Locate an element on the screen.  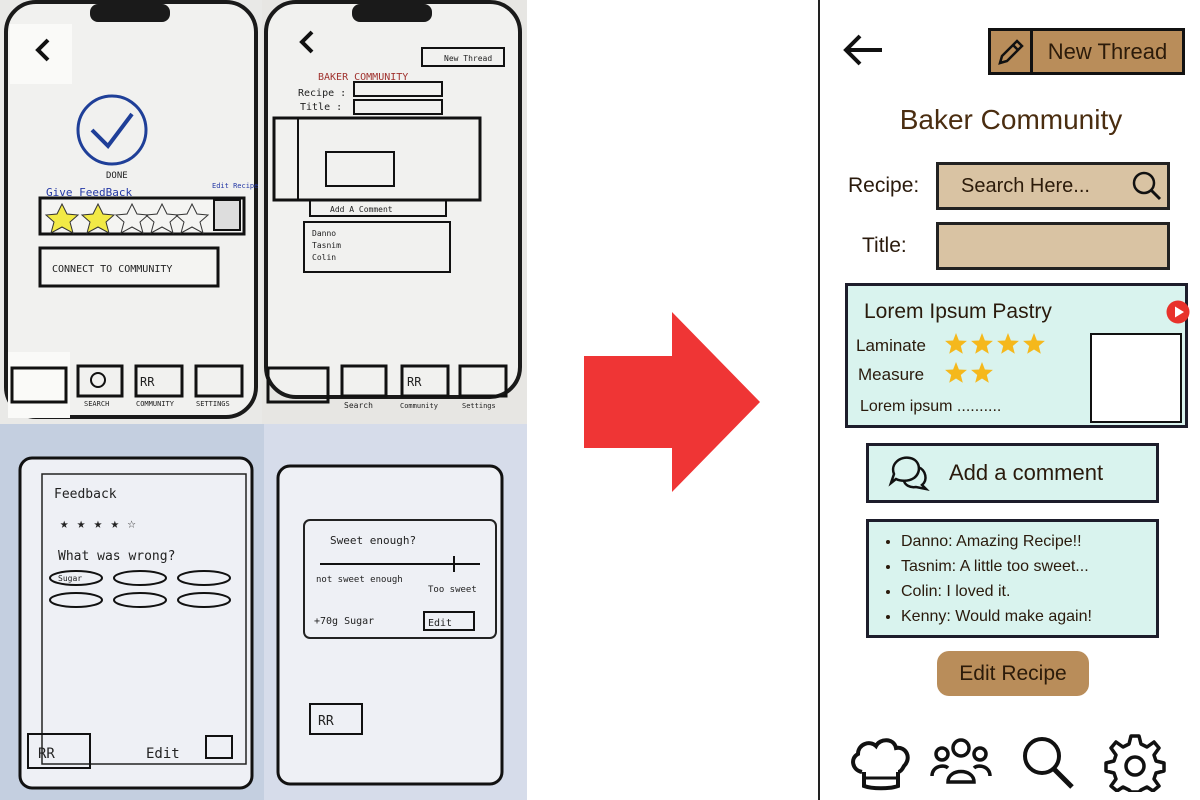
edit-sketch-label: Edit is located at coordinates (163, 754).